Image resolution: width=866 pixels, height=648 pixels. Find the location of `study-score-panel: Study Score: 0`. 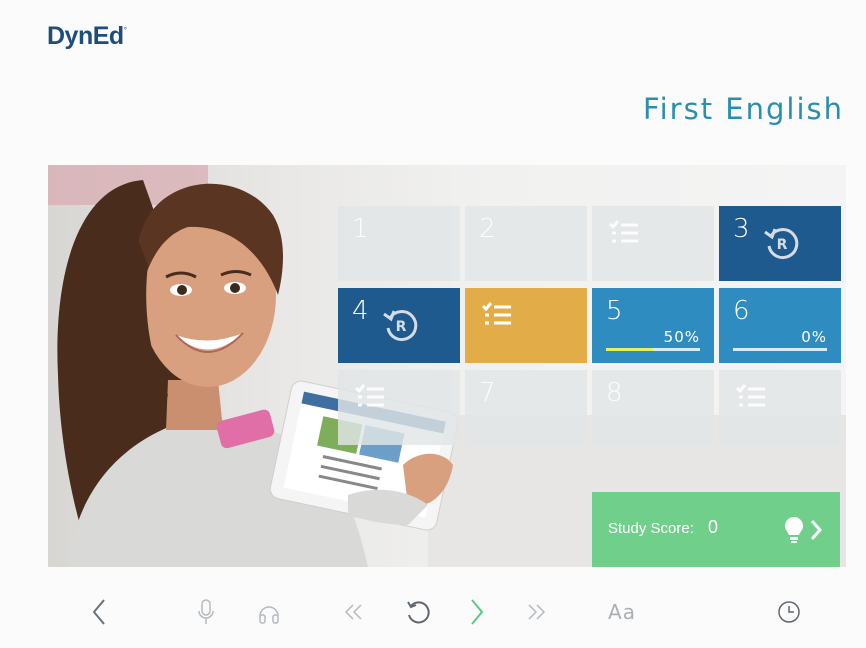

study-score-panel: Study Score: 0 is located at coordinates (716, 529).